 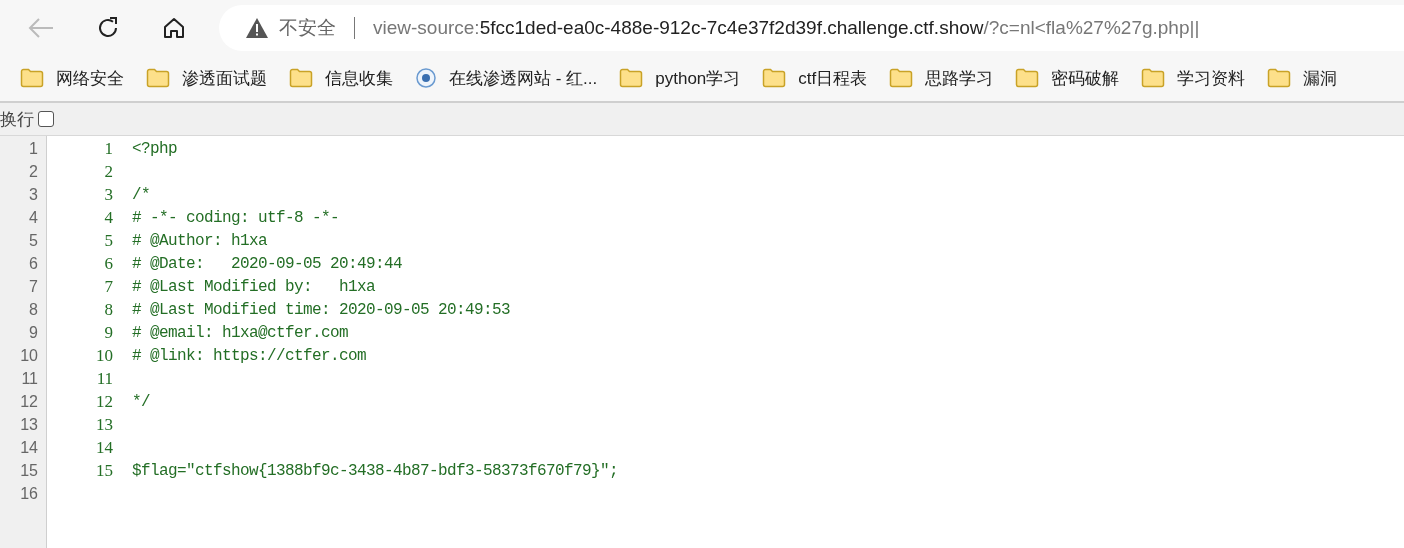 I want to click on line-number: 5, so click(x=33, y=240).